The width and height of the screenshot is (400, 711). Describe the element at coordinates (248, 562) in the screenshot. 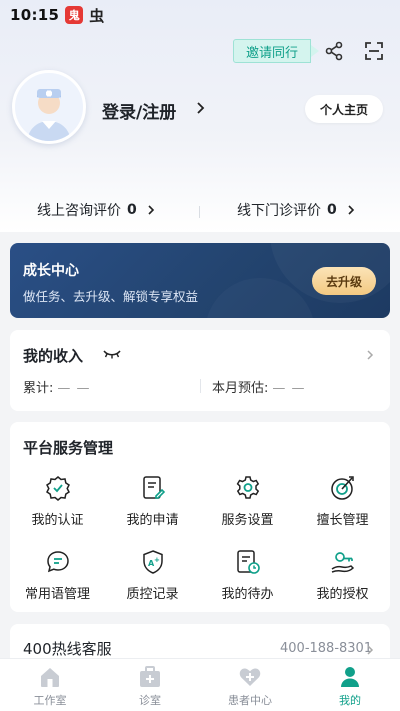

I see `todo-icon` at that location.